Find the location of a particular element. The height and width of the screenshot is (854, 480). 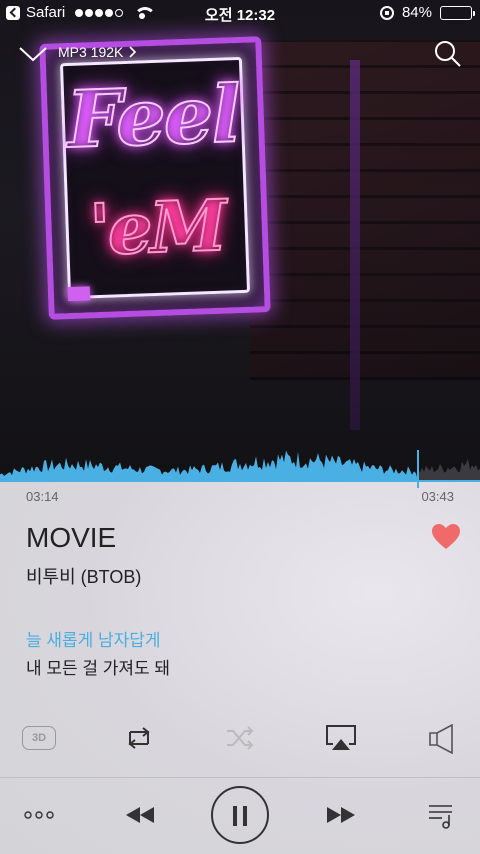

playlist-icon is located at coordinates (442, 816).